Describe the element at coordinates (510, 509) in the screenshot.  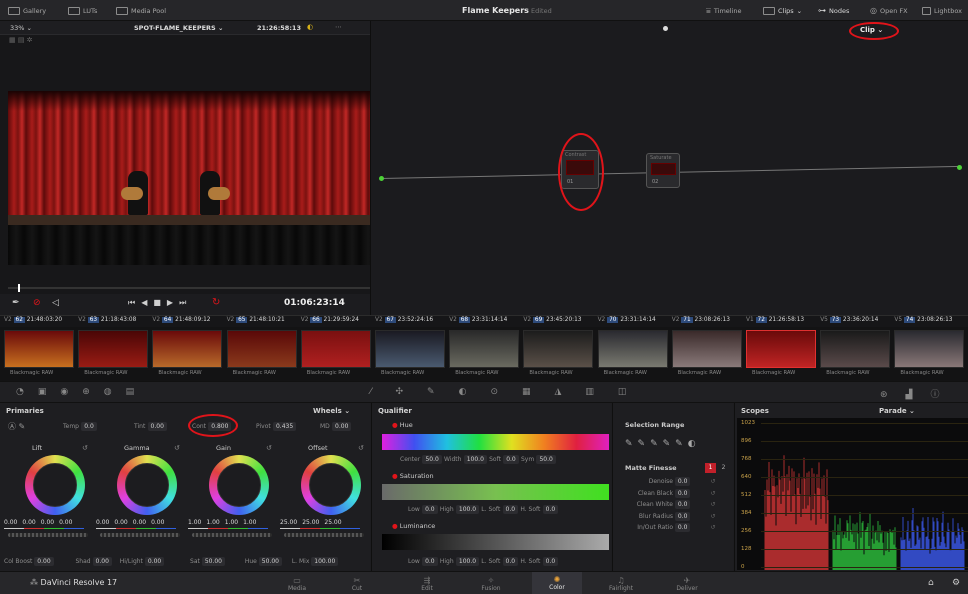
I see `sat-lsoft-value: 0.0` at that location.